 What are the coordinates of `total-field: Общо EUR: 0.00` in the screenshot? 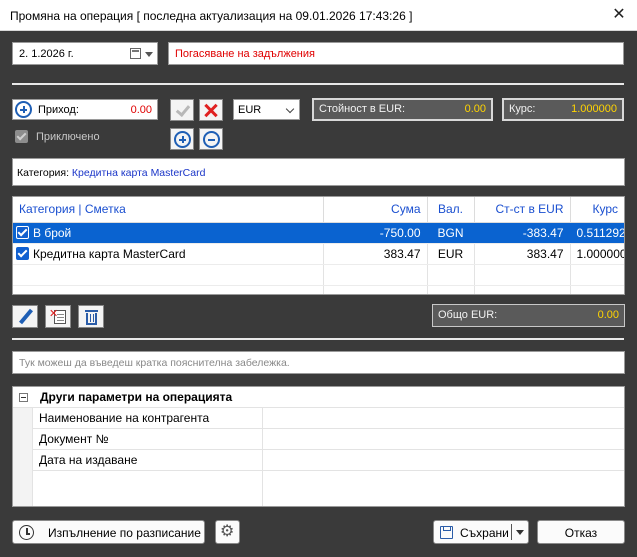 It's located at (528, 315).